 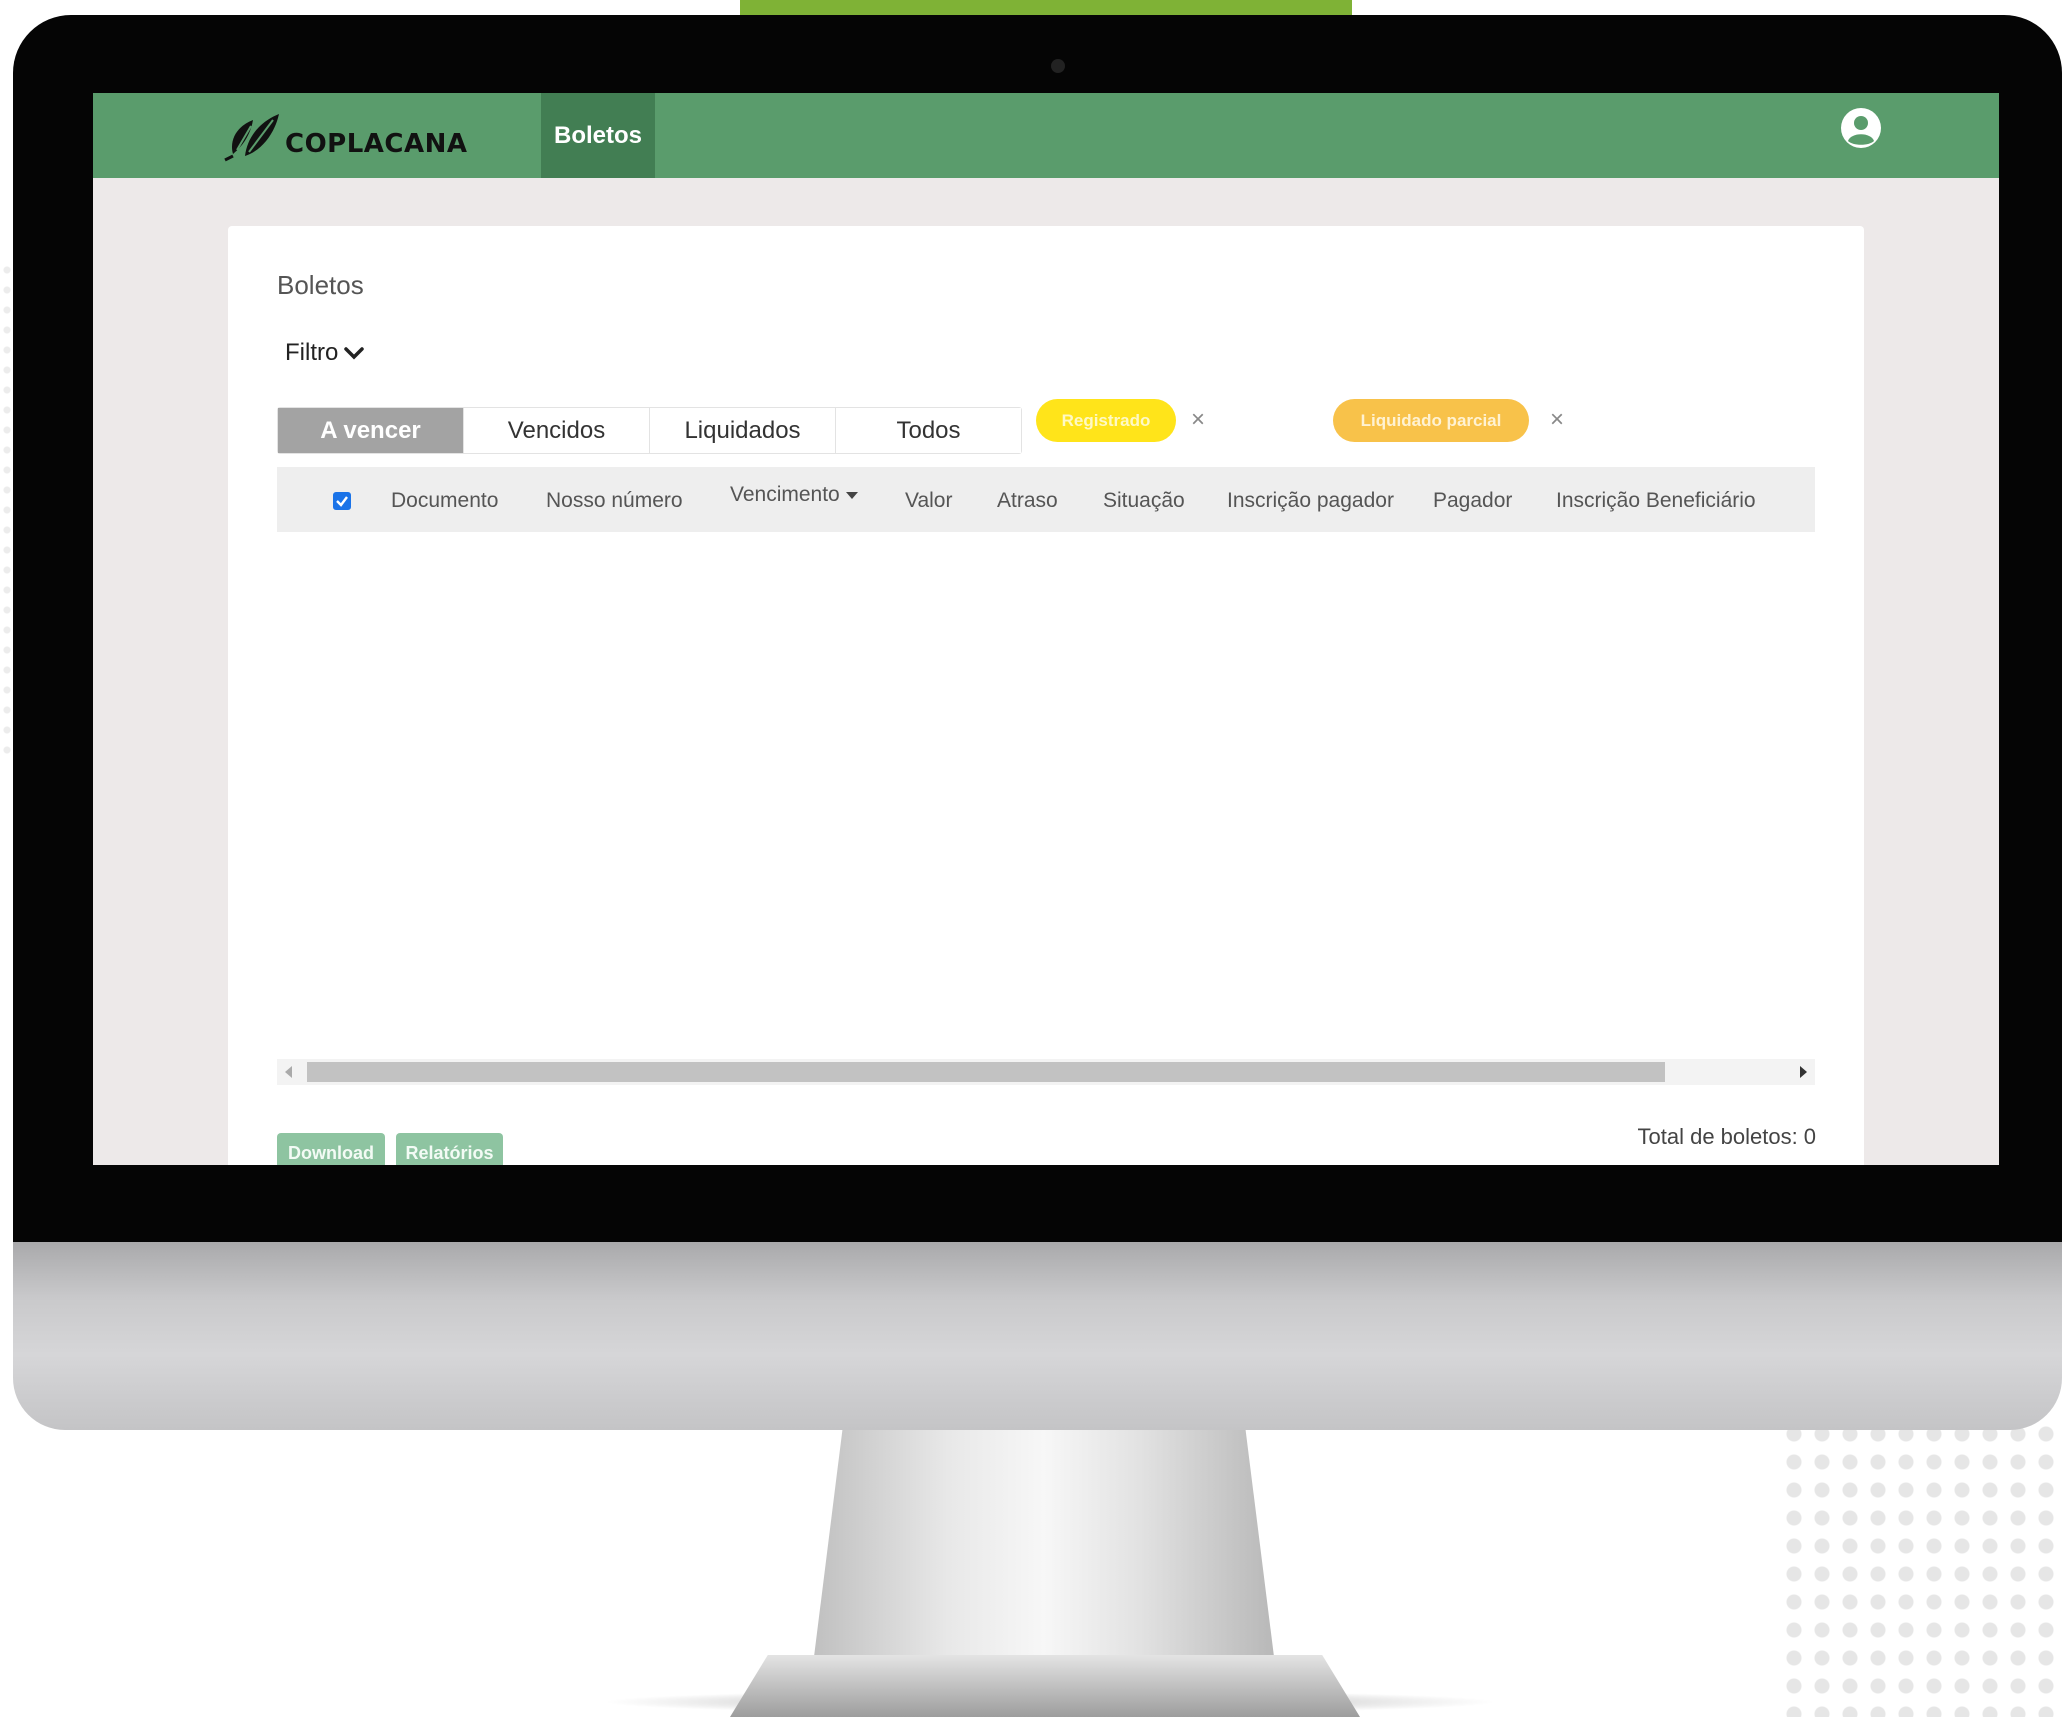 I want to click on sort-caret-icon, so click(x=851, y=495).